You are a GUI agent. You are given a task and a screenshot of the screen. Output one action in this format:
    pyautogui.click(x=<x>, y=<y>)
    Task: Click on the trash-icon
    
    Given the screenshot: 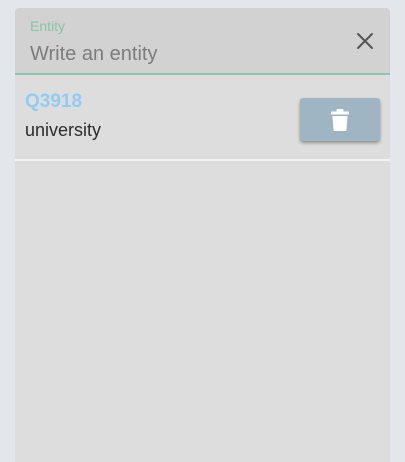 What is the action you would take?
    pyautogui.click(x=340, y=119)
    